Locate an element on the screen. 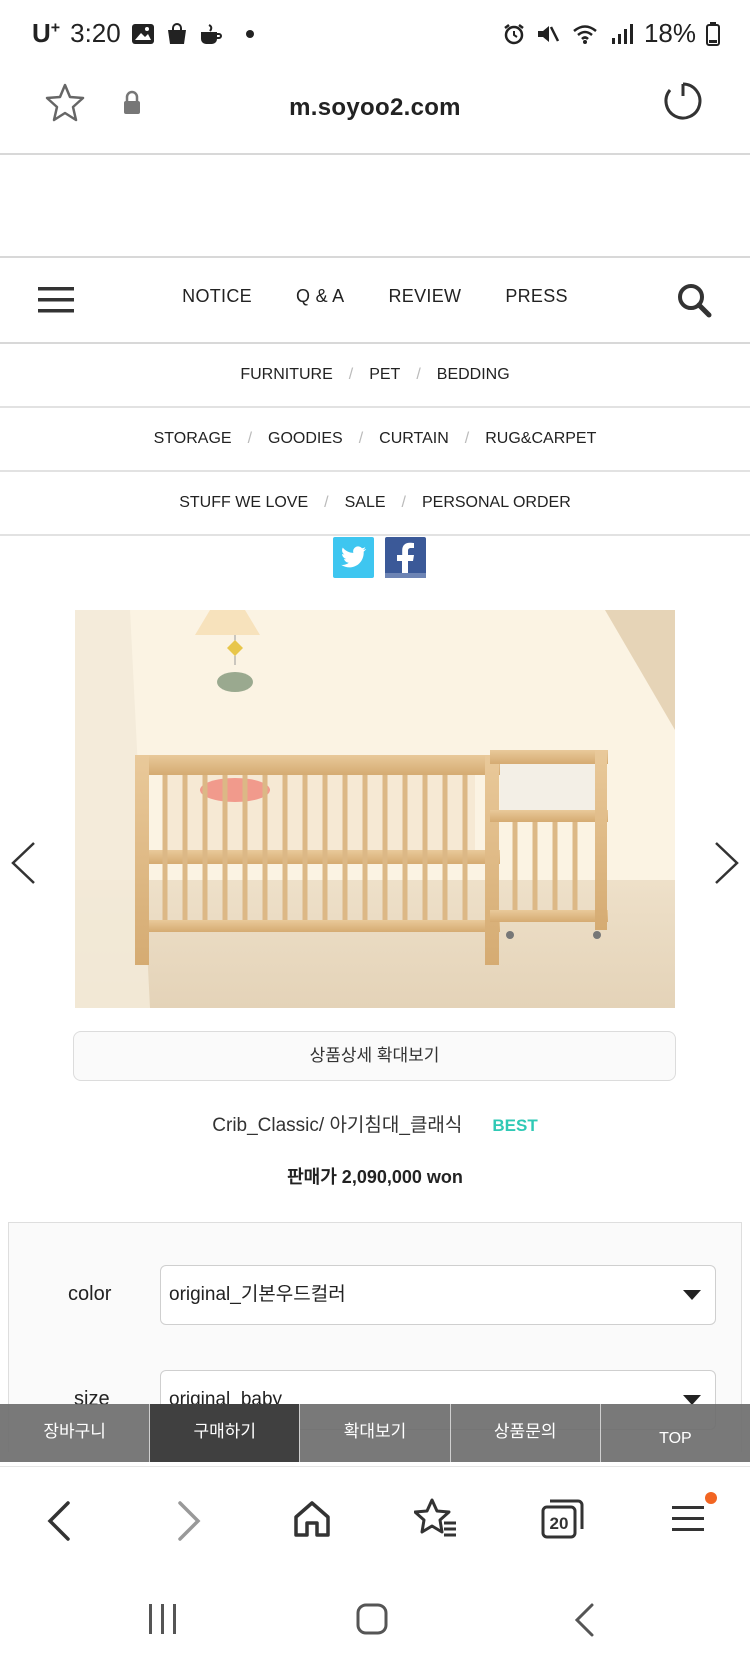 Image resolution: width=750 pixels, height=1667 pixels. shopping-bag-icon is located at coordinates (176, 33).